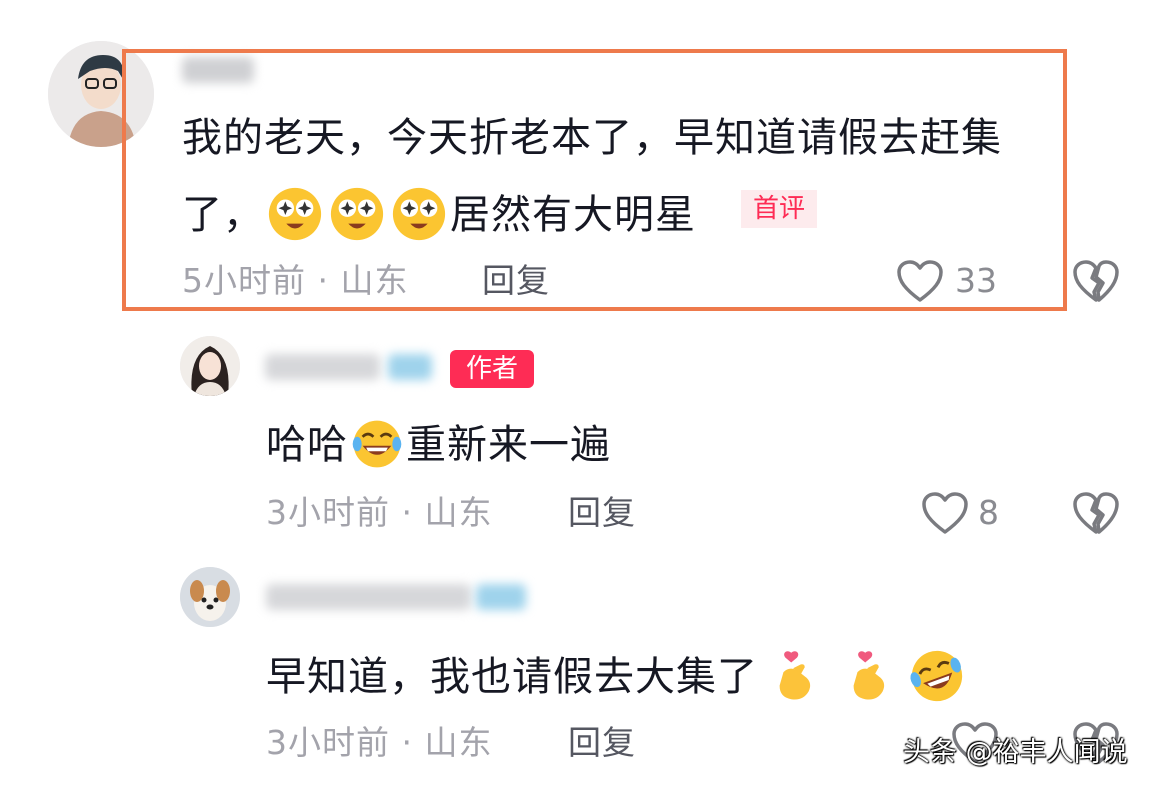 This screenshot has height=792, width=1170. What do you see at coordinates (377, 444) in the screenshot?
I see `laughing-tears-emoji` at bounding box center [377, 444].